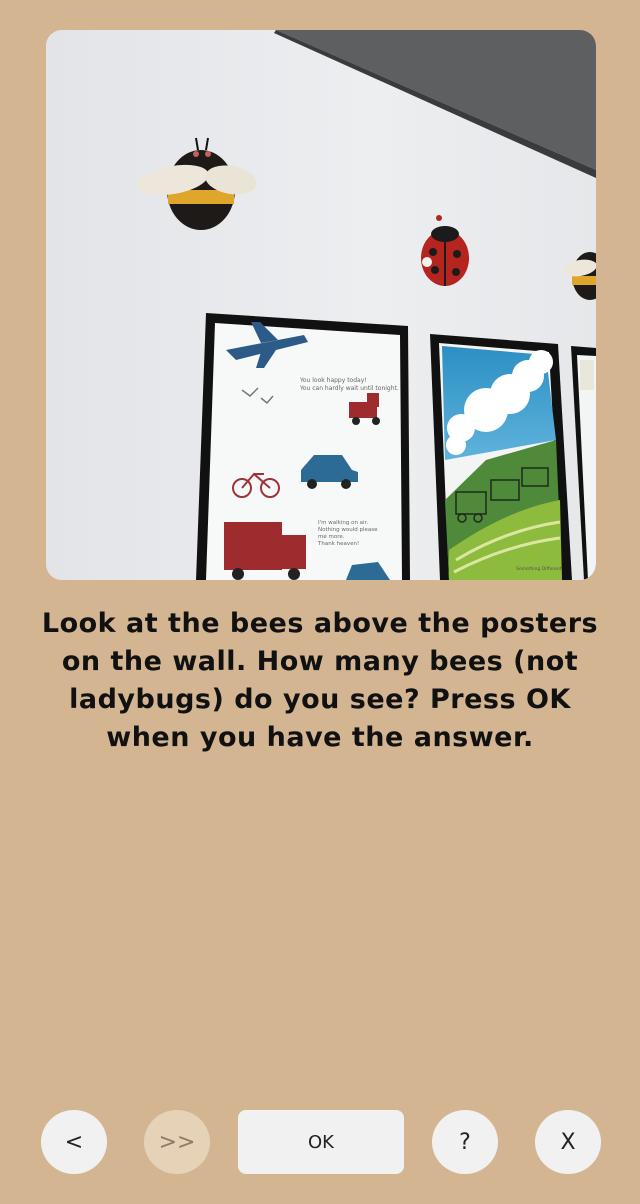 The width and height of the screenshot is (640, 1204). I want to click on ok-button: OK, so click(321, 1142).